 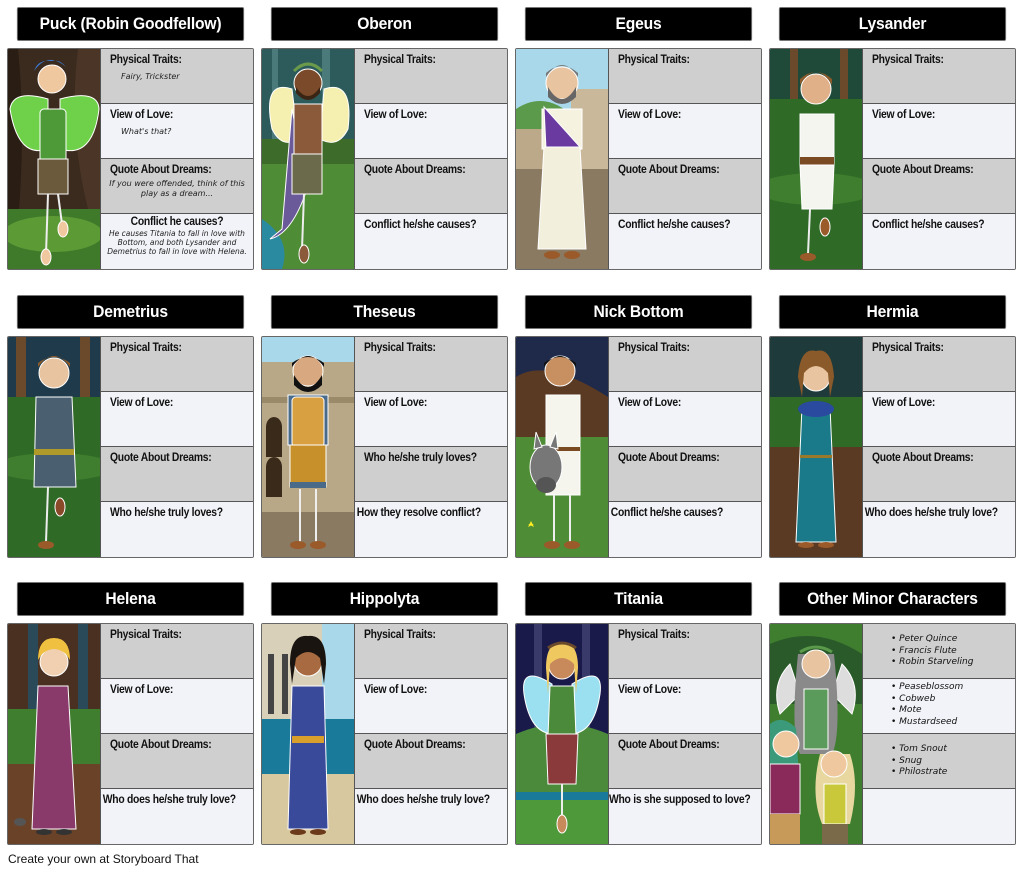 I want to click on box-answer: What's that?, so click(x=146, y=131).